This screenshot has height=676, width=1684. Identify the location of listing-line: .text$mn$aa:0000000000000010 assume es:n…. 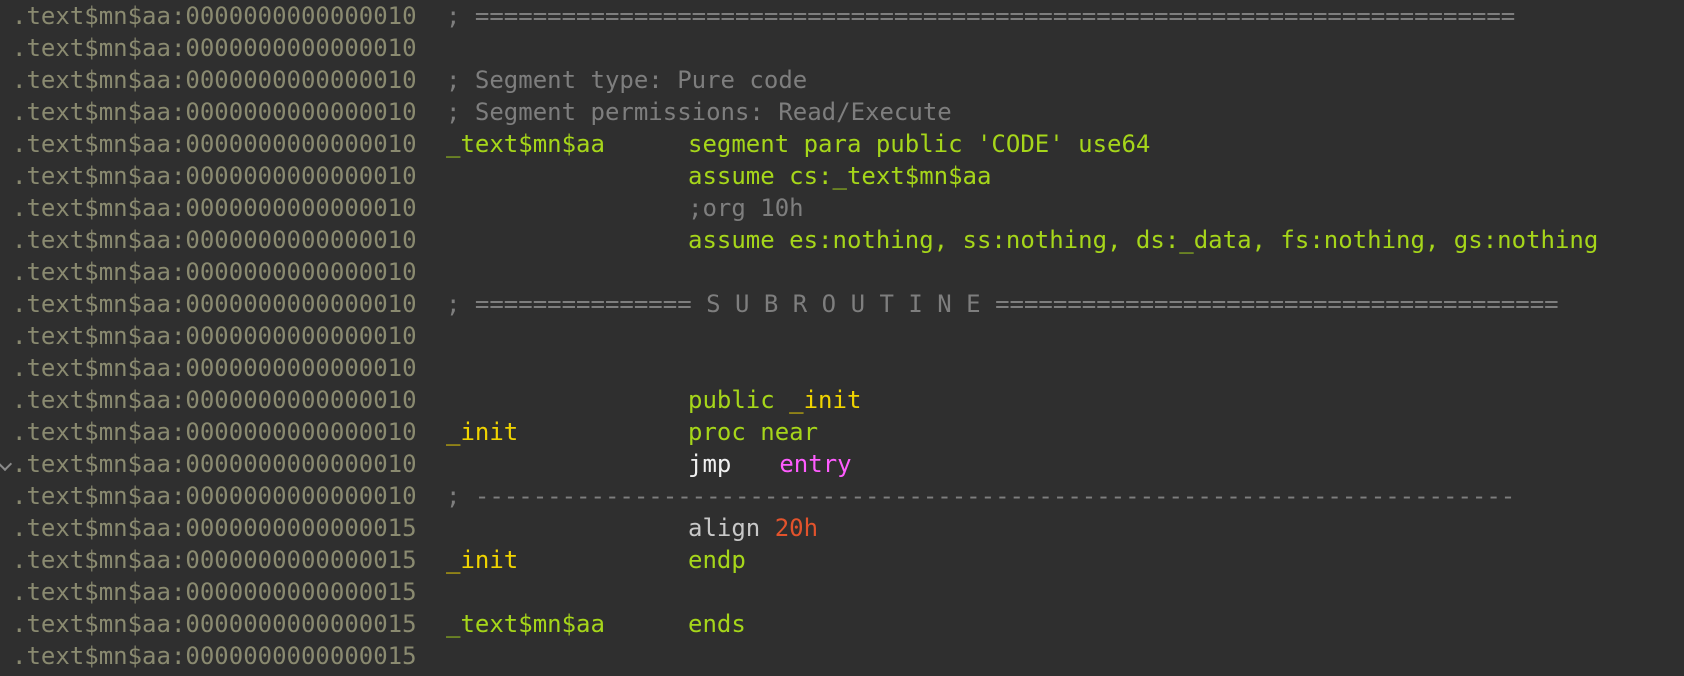
(799, 240).